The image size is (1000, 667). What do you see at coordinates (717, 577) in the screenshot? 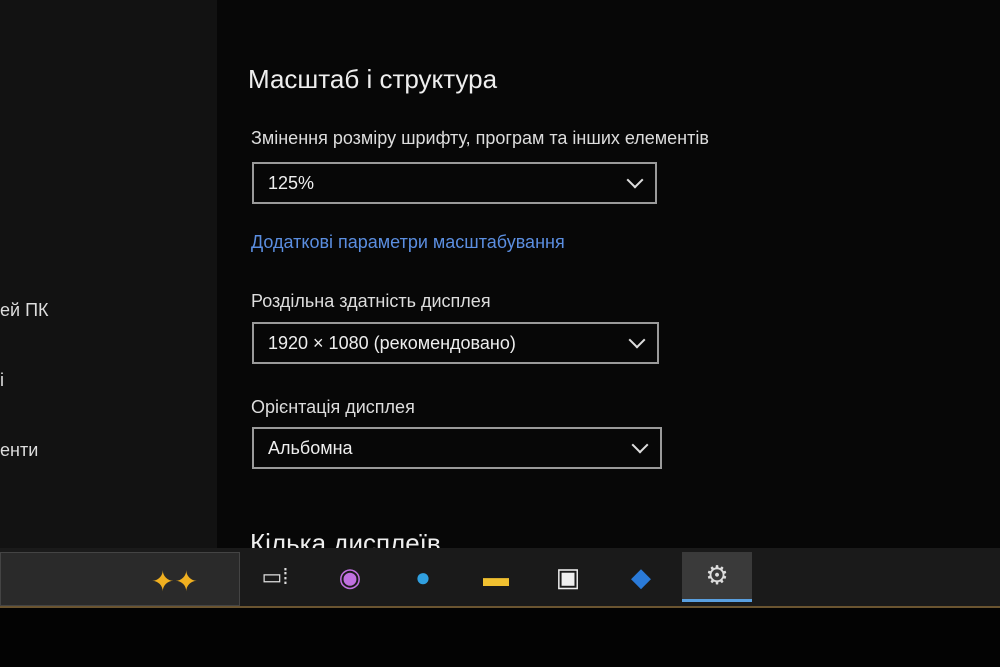
I see `settings-gear-icon: ⚙` at bounding box center [717, 577].